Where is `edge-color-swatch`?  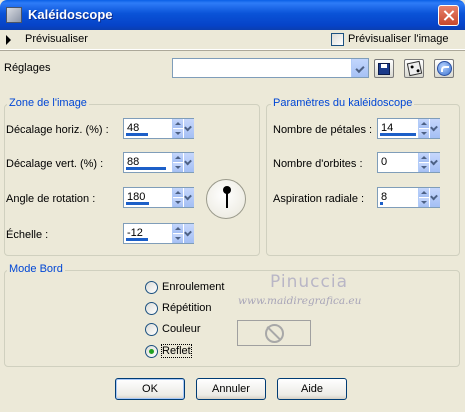 edge-color-swatch is located at coordinates (274, 333).